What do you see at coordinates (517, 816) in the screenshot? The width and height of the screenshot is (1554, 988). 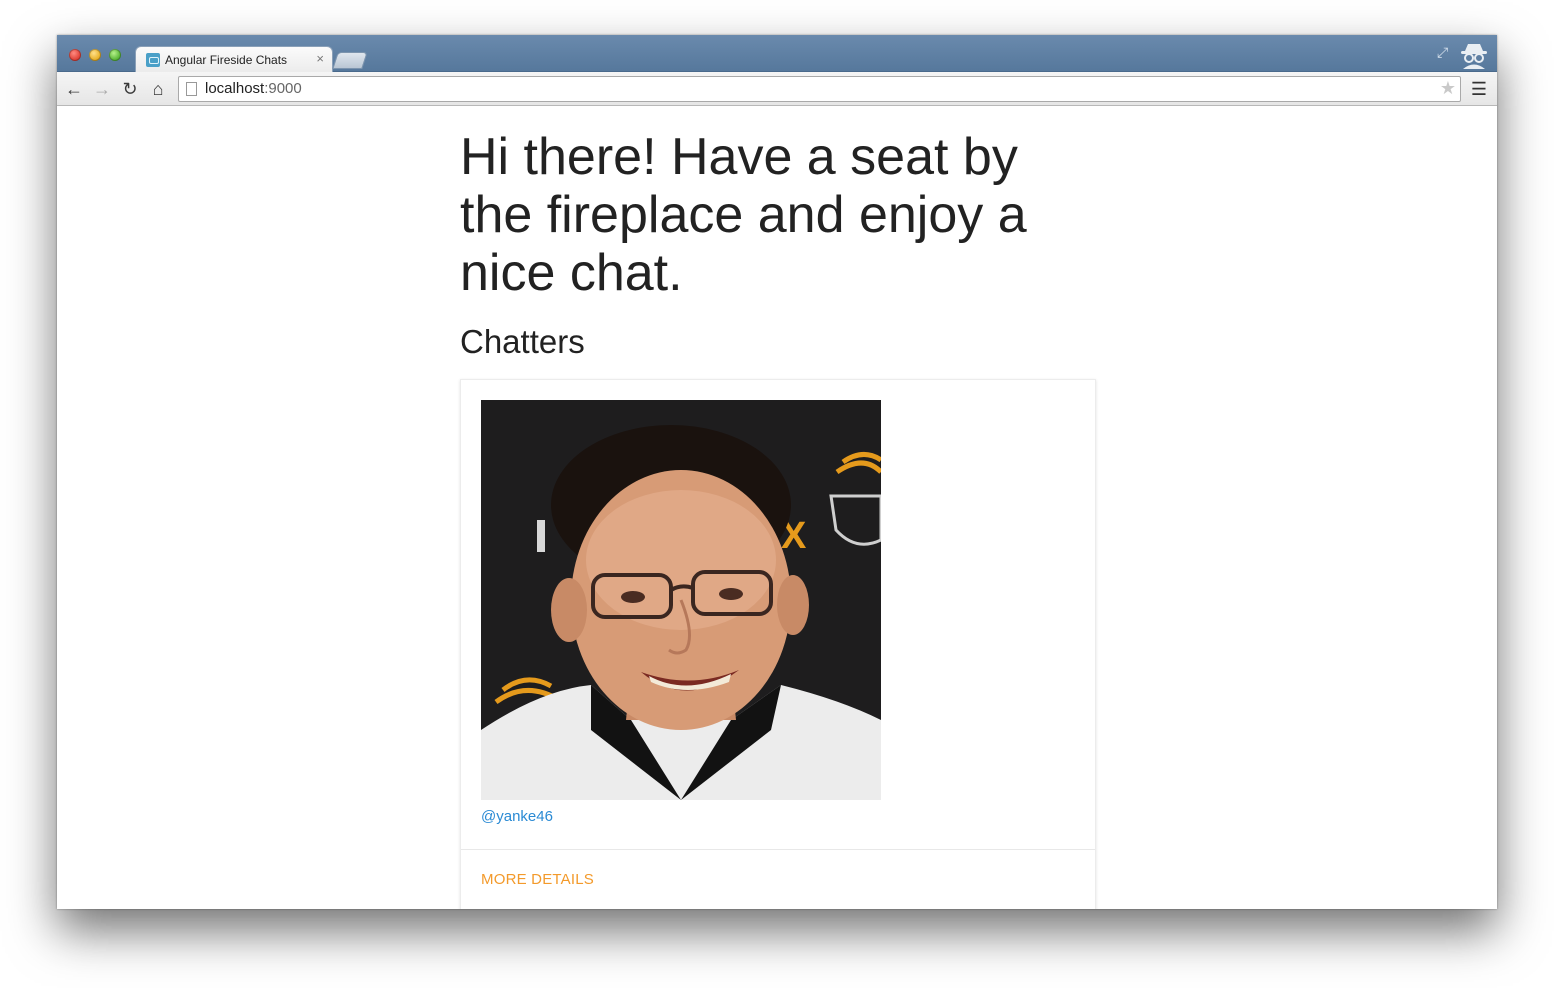 I see `chatter-handle-link: @yanke46` at bounding box center [517, 816].